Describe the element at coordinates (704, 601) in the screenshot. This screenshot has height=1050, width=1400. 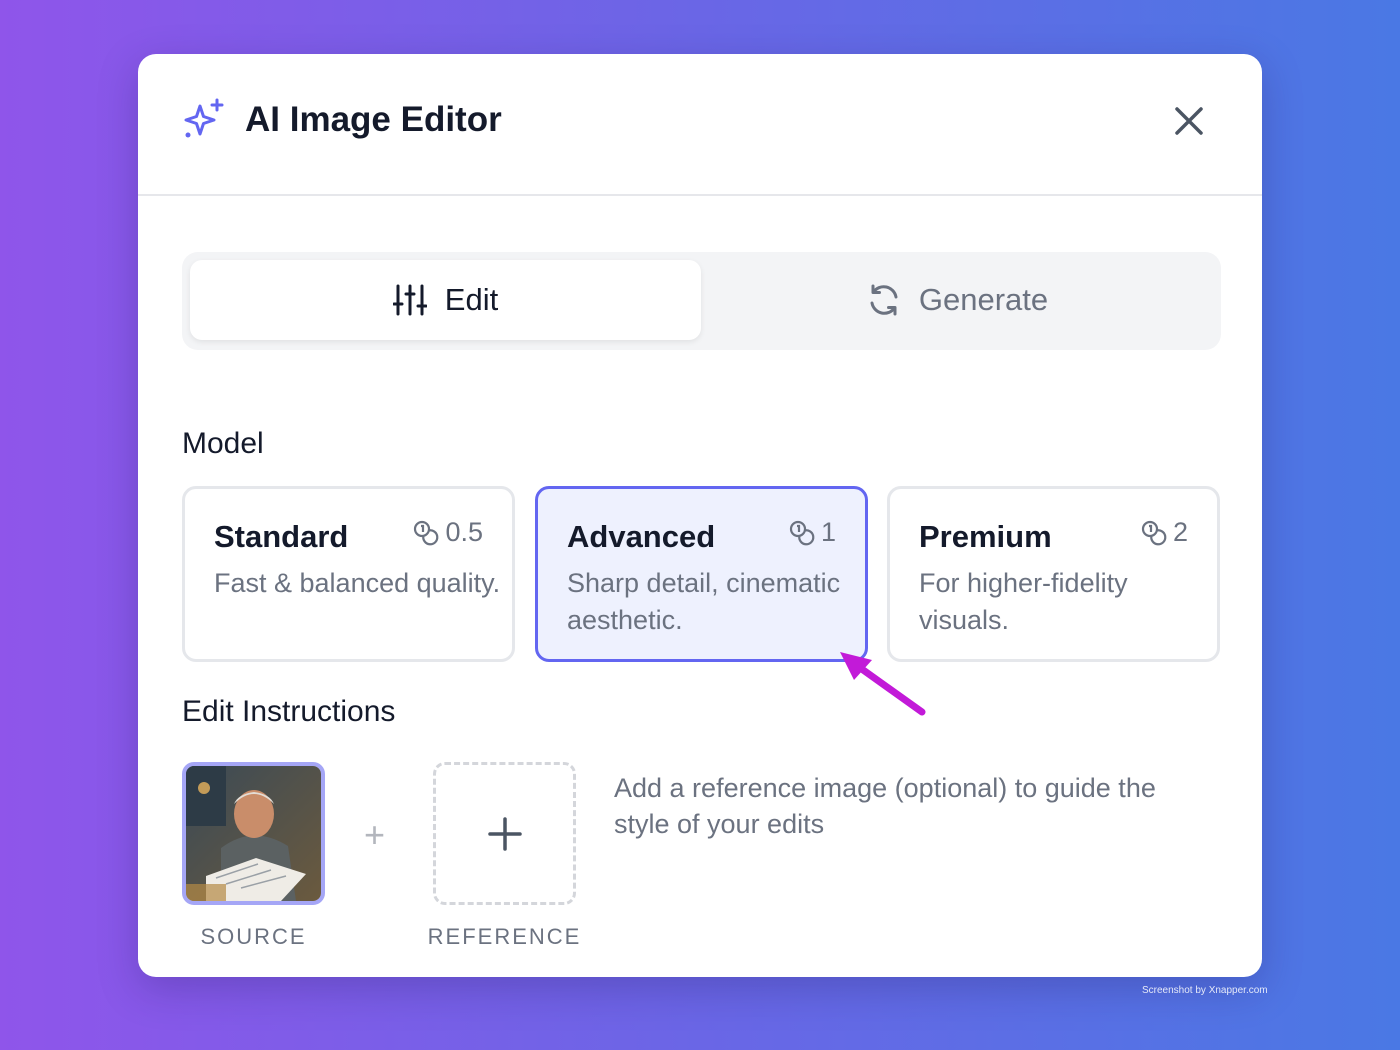
I see `model-description: Sharp detail, cinematic aesthetic.` at that location.